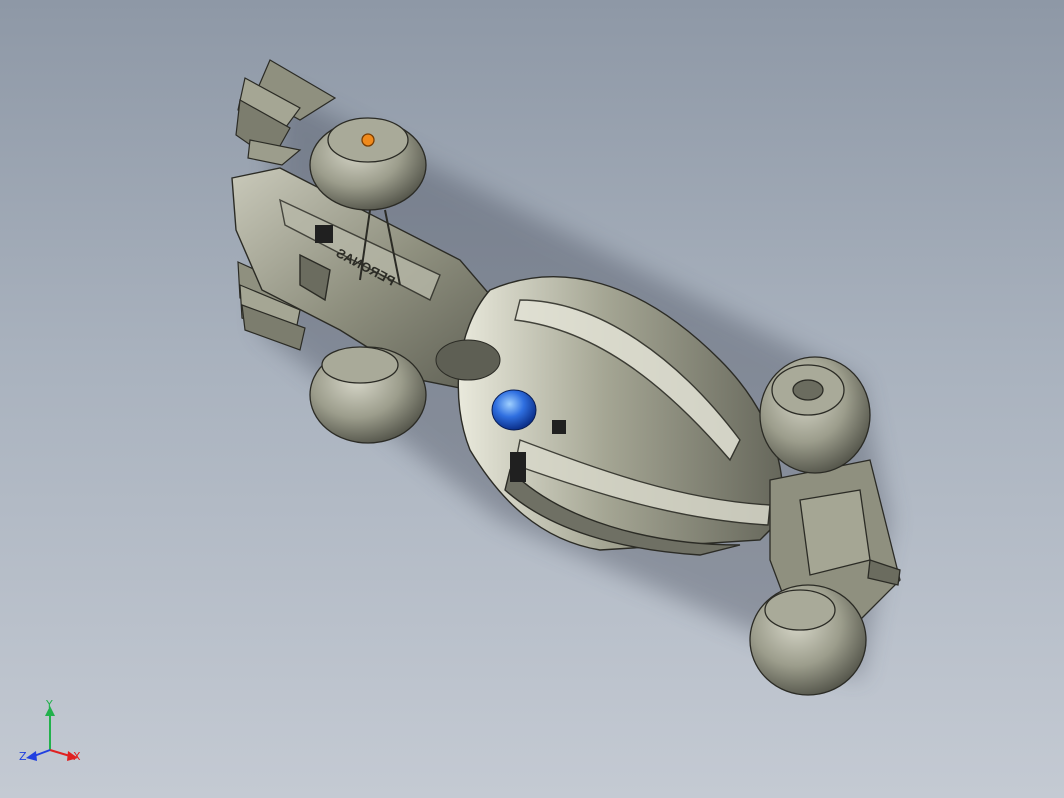 The height and width of the screenshot is (798, 1064). What do you see at coordinates (368, 395) in the screenshot?
I see `tire-front-bottom` at bounding box center [368, 395].